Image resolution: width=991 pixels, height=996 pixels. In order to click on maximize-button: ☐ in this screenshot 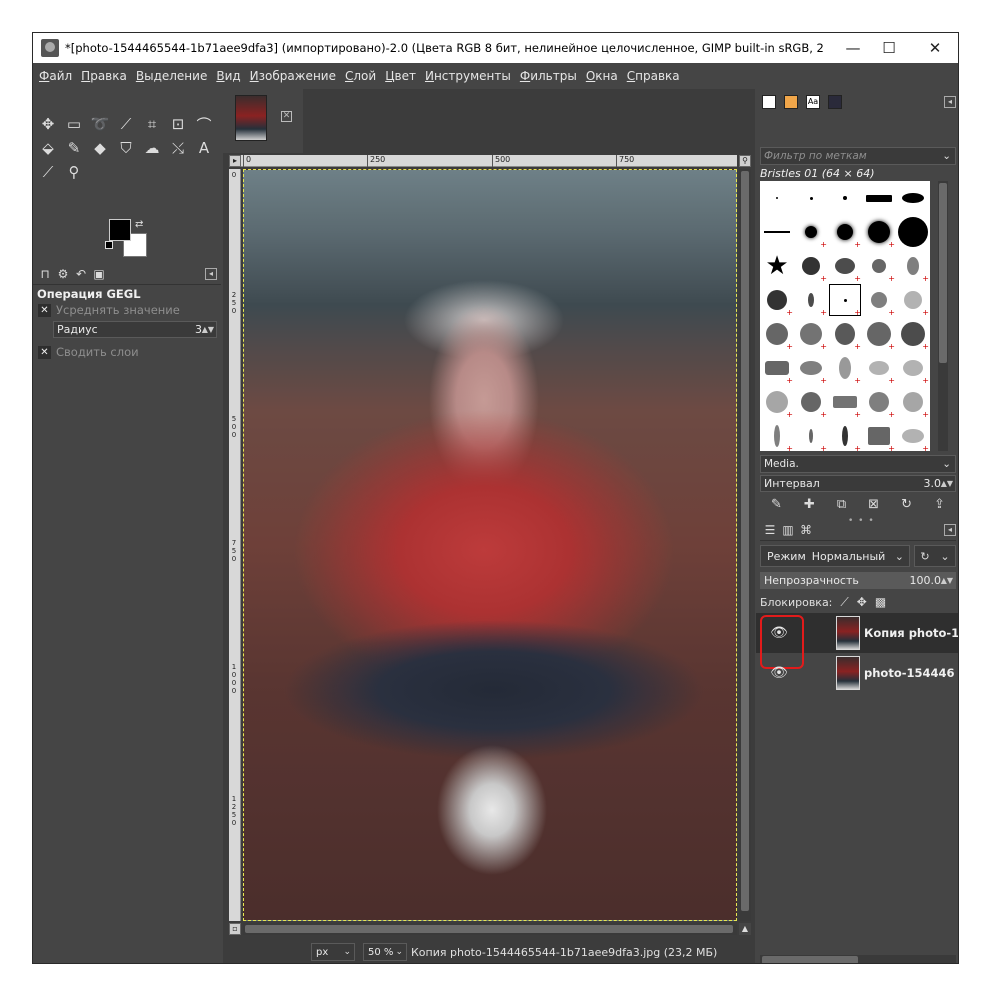, I will do `click(889, 48)`.